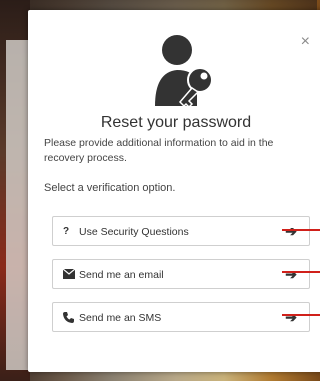 The width and height of the screenshot is (320, 381). Describe the element at coordinates (121, 275) in the screenshot. I see `option-label: Send me an email` at that location.